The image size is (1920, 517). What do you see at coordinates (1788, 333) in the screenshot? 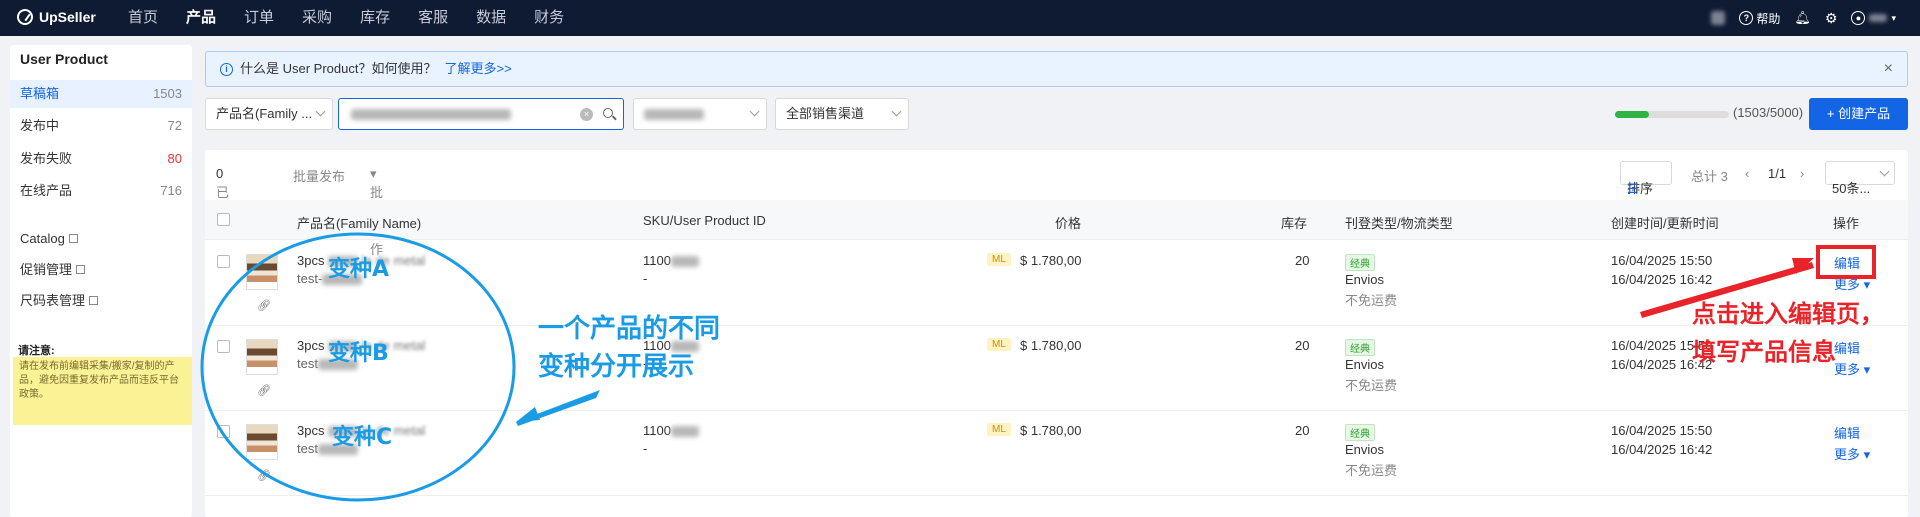
I see `edit-description: 点击进入编辑页， 填写产品信息` at bounding box center [1788, 333].